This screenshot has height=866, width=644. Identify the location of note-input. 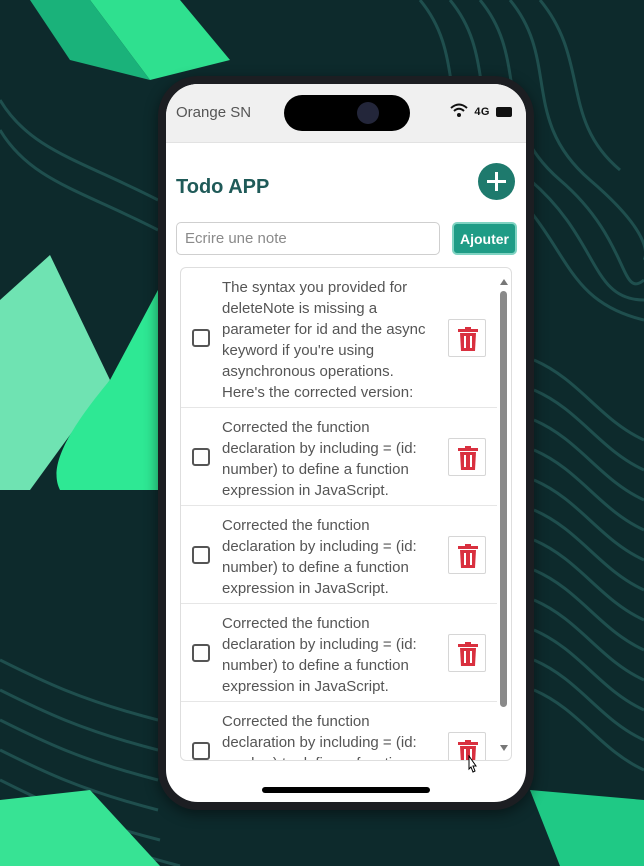
(308, 238).